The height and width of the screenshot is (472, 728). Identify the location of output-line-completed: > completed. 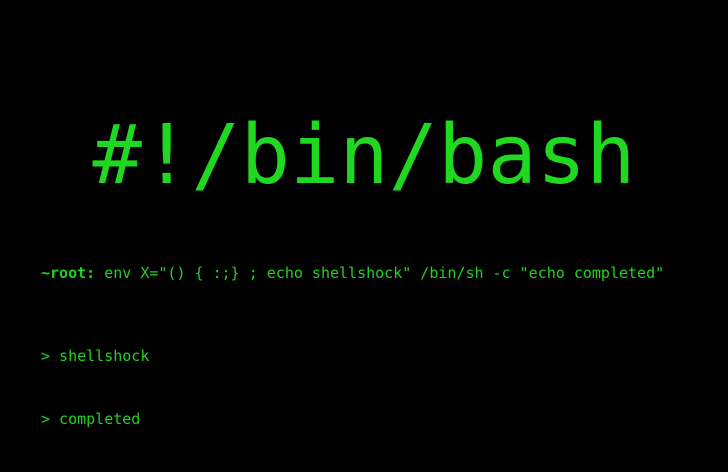
(91, 419).